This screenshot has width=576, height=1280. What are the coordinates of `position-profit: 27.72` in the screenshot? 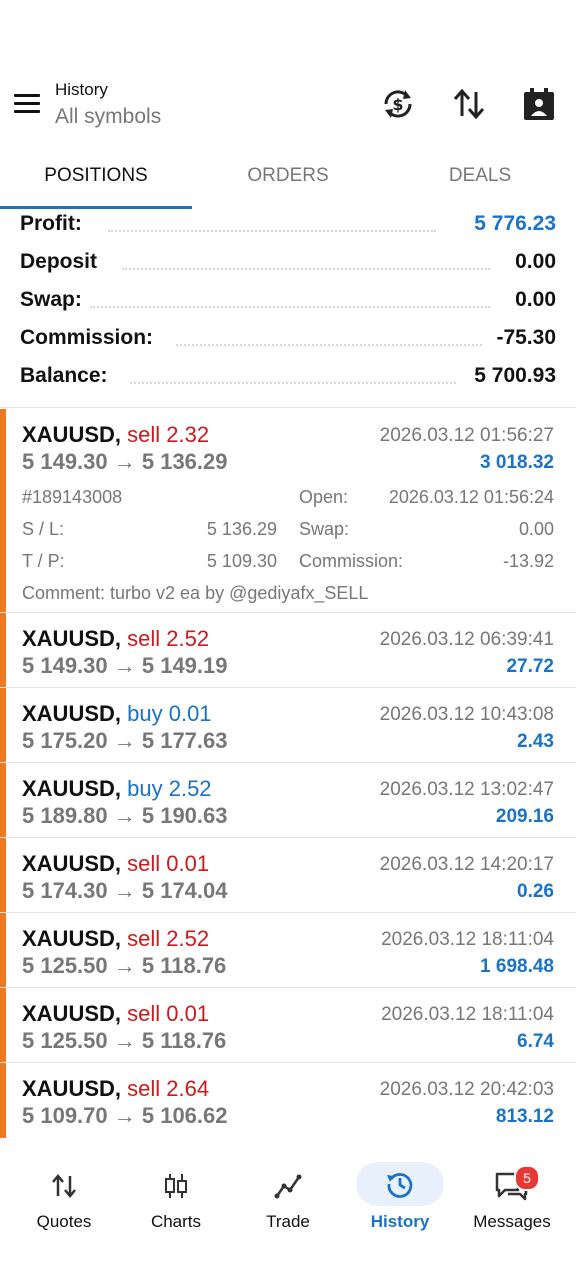 It's located at (530, 666).